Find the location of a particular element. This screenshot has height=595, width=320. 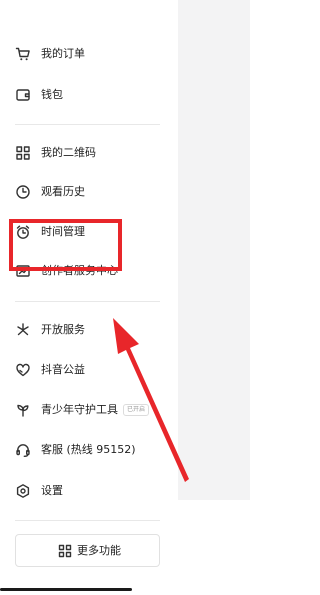

menu-item-label: 观看历史 is located at coordinates (63, 191).